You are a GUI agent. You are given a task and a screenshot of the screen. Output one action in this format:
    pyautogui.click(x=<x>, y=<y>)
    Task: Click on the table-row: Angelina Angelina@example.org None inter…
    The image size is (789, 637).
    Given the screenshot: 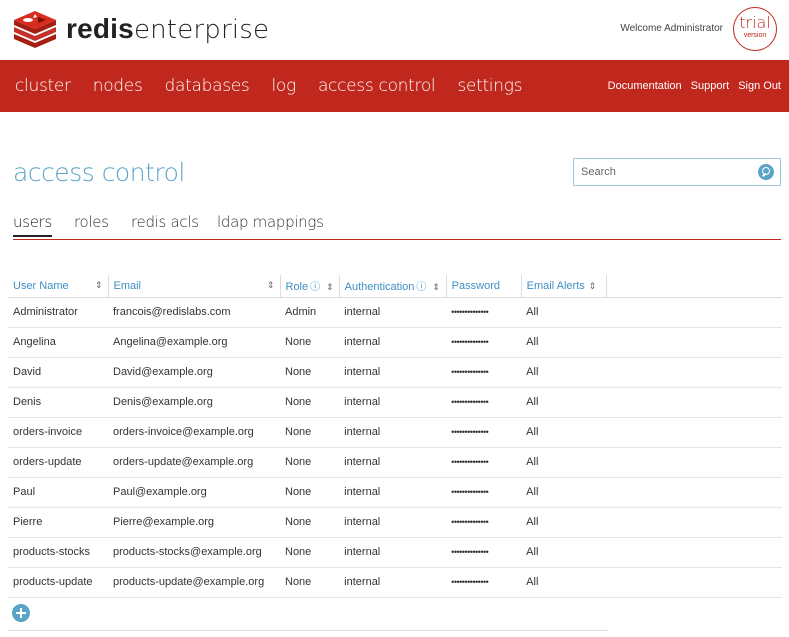 What is the action you would take?
    pyautogui.click(x=395, y=342)
    